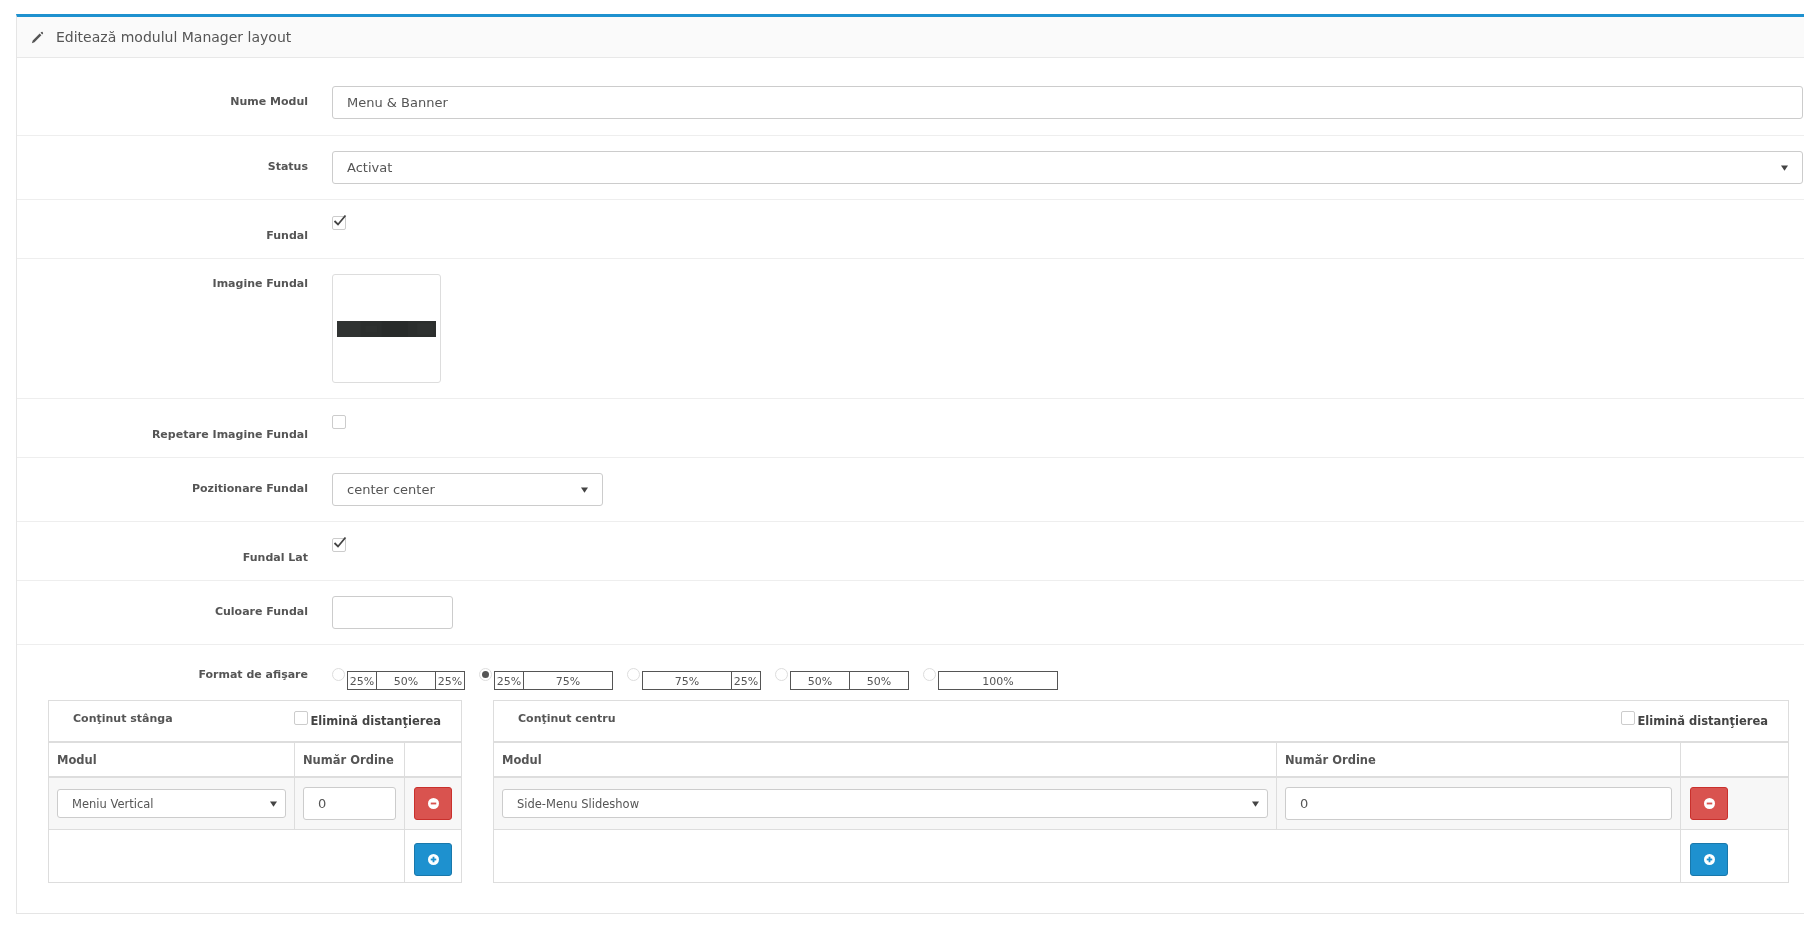 This screenshot has width=1804, height=932. I want to click on panel-title: Editează modulul Manager layout, so click(174, 37).